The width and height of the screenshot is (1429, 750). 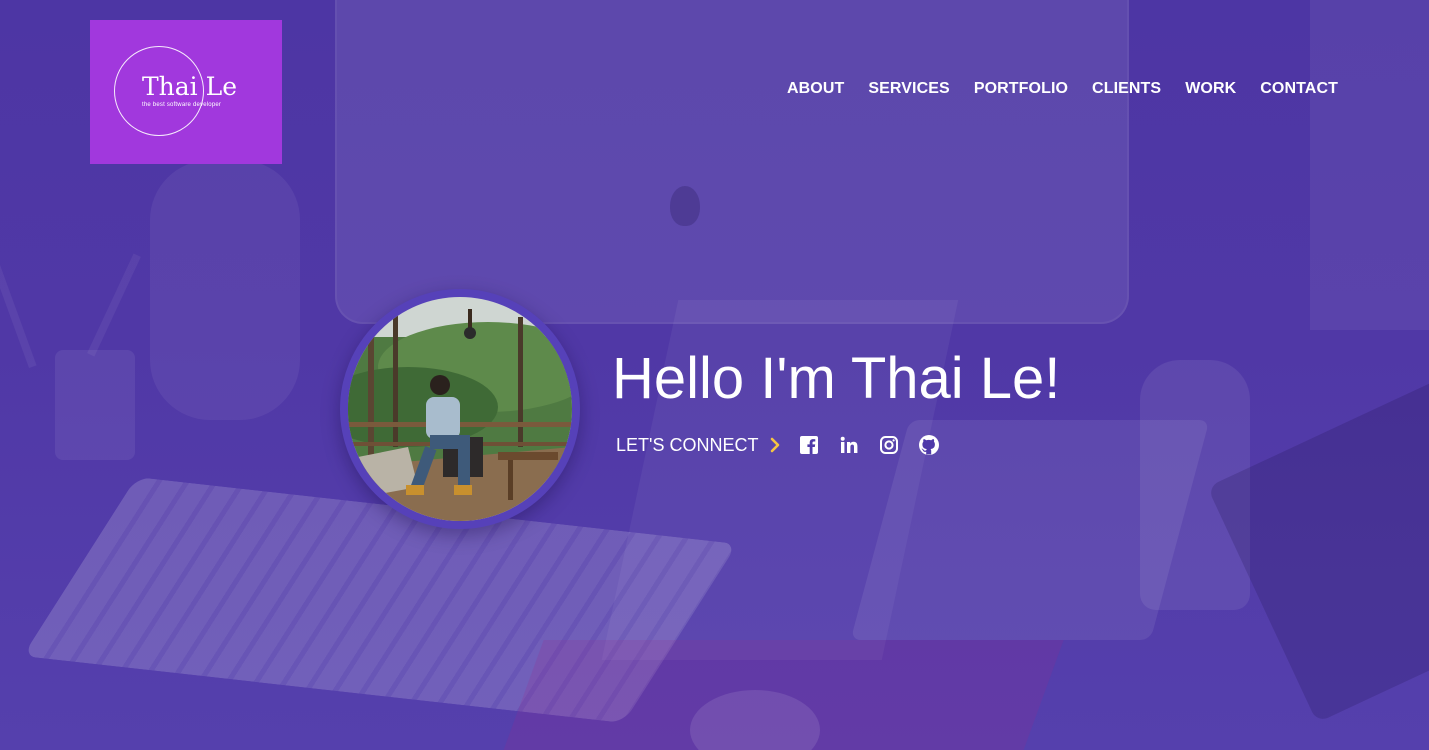 I want to click on chevron-right-icon, so click(x=775, y=445).